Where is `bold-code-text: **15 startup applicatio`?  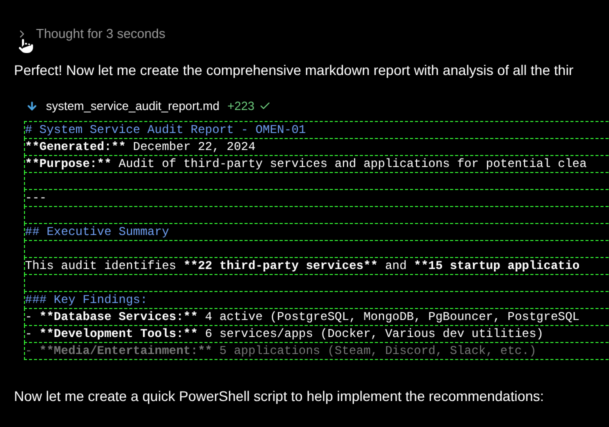 bold-code-text: **15 startup applicatio is located at coordinates (497, 266).